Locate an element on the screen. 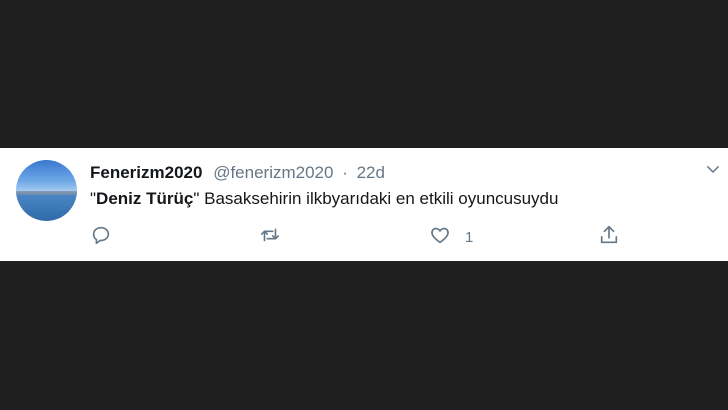 Image resolution: width=728 pixels, height=410 pixels. retweet-icon is located at coordinates (270, 237).